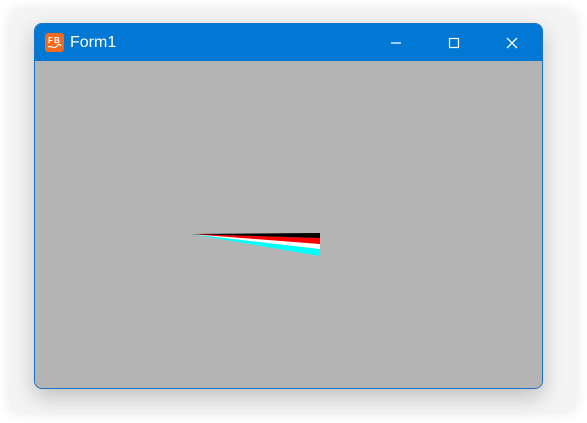  I want to click on minimize-icon, so click(396, 42).